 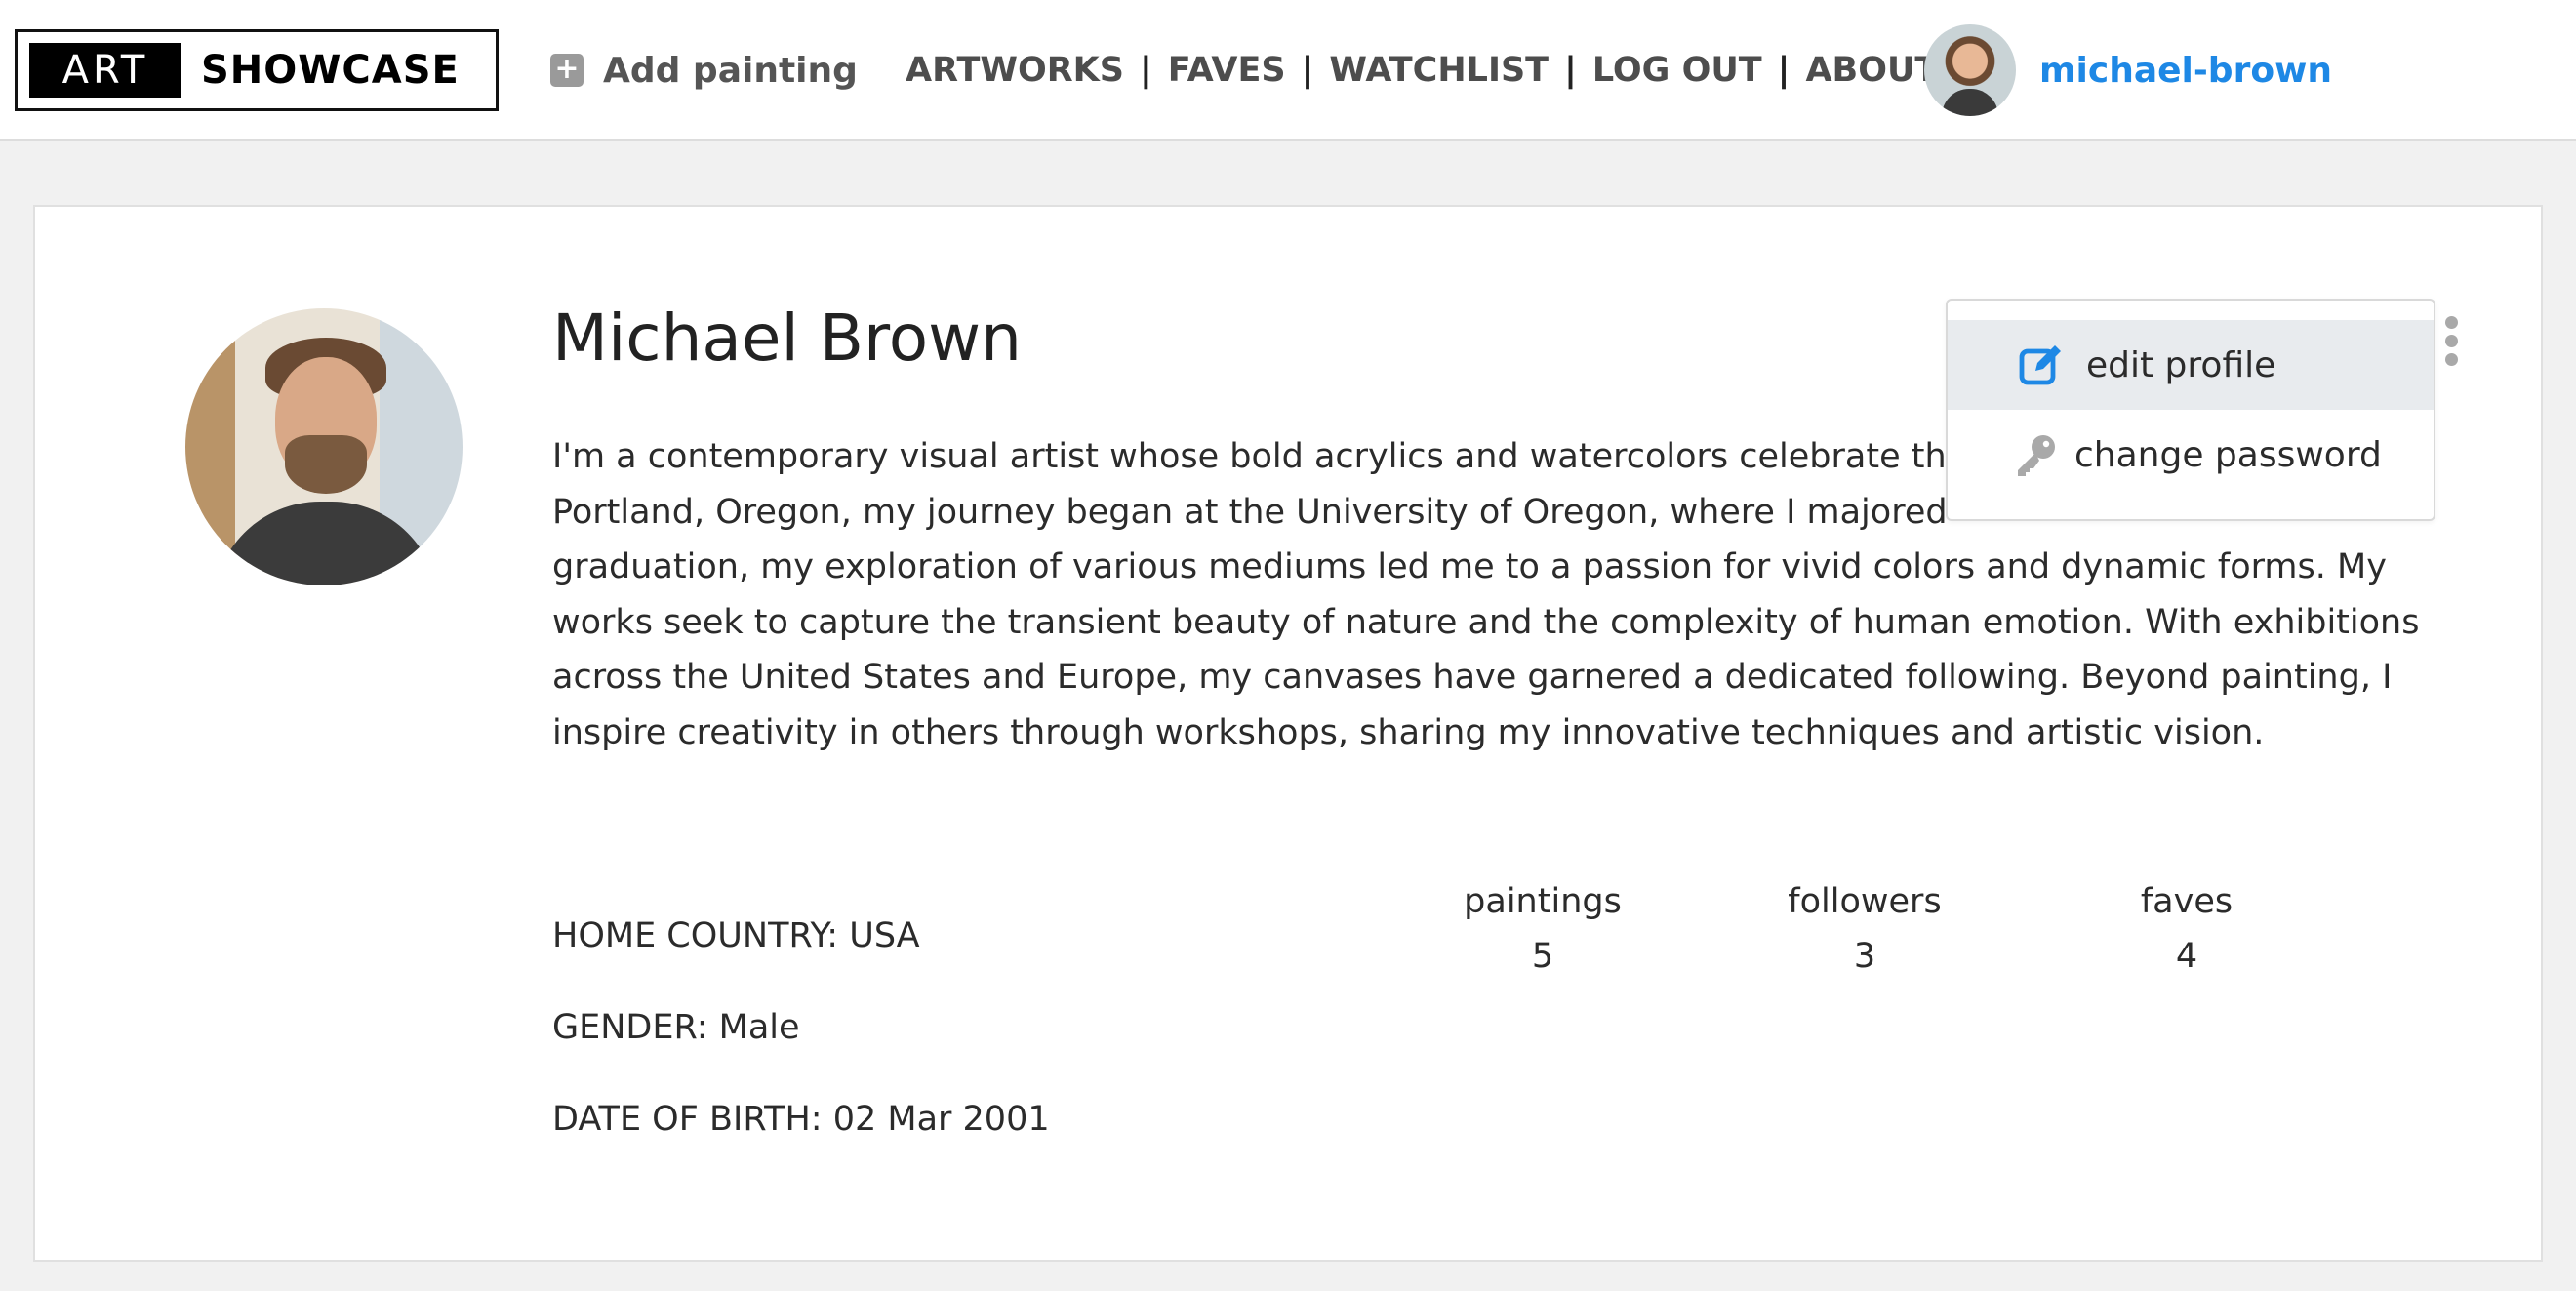 I want to click on more-options-icon, so click(x=2451, y=345).